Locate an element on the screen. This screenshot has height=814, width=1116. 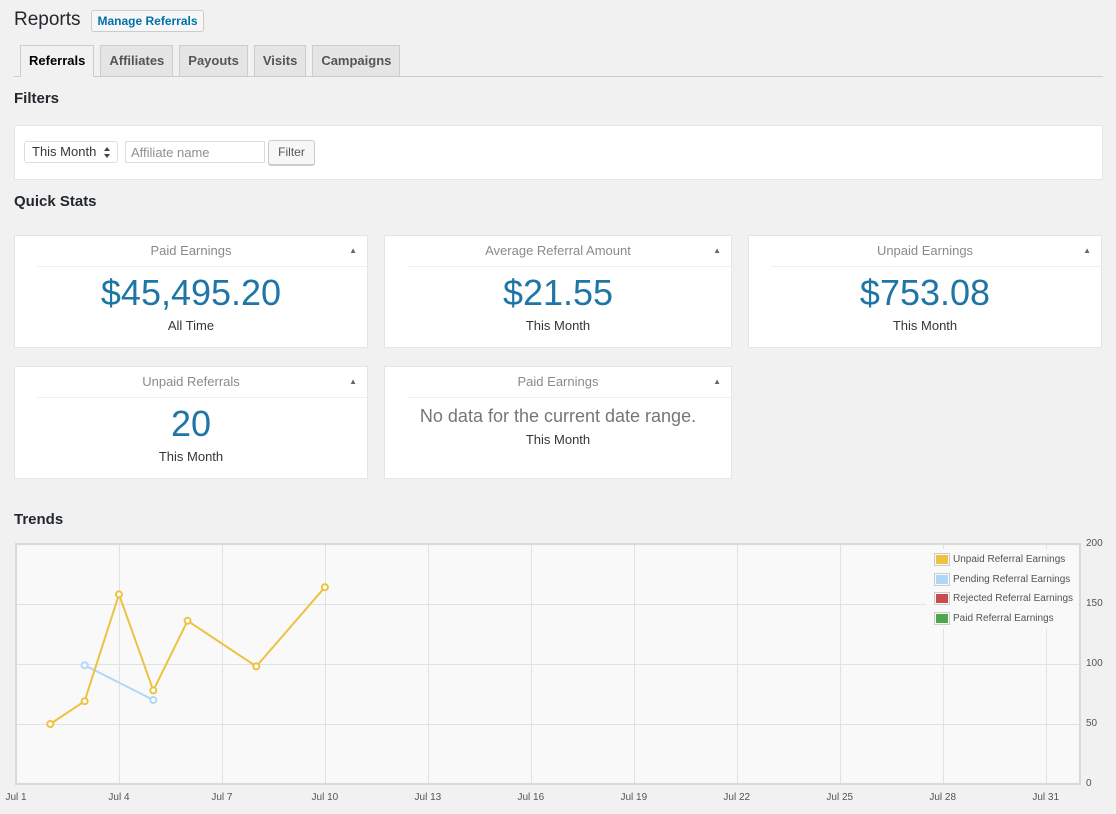
y-tick-label: 50 is located at coordinates (1092, 723).